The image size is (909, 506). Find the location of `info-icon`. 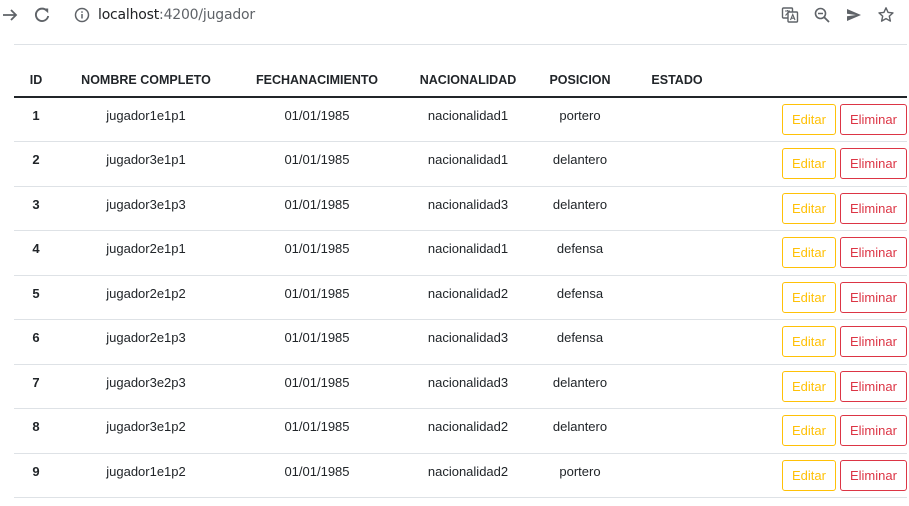

info-icon is located at coordinates (82, 15).